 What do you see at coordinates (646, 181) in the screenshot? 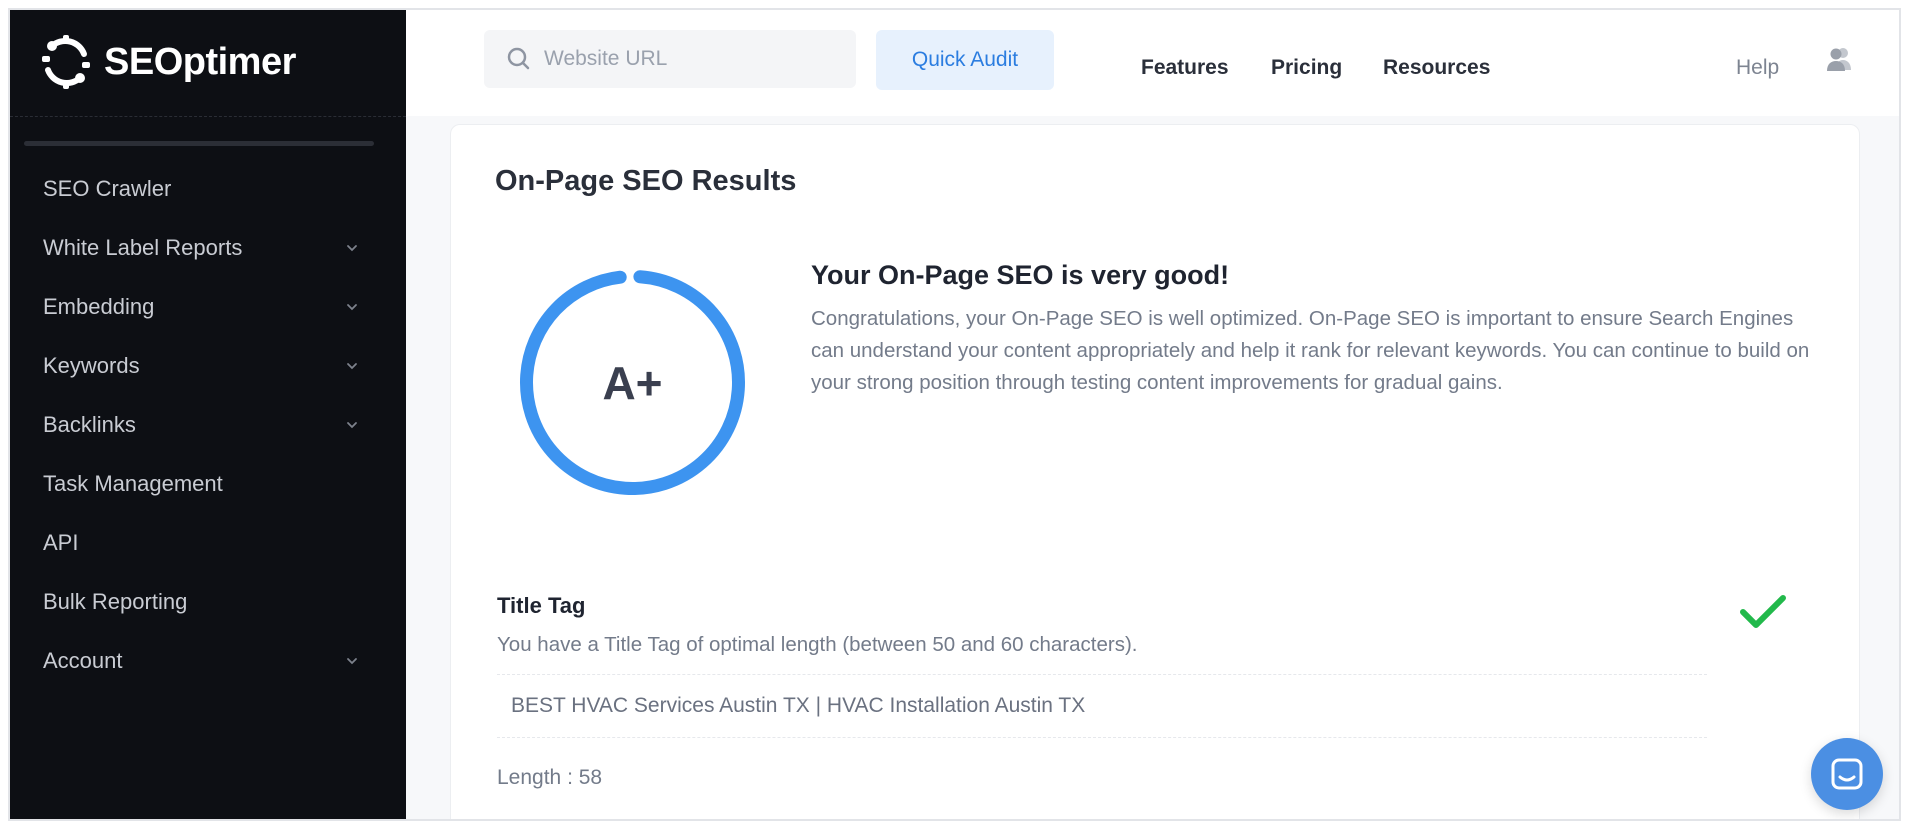
I see `page-title: On-Page SEO Results` at bounding box center [646, 181].